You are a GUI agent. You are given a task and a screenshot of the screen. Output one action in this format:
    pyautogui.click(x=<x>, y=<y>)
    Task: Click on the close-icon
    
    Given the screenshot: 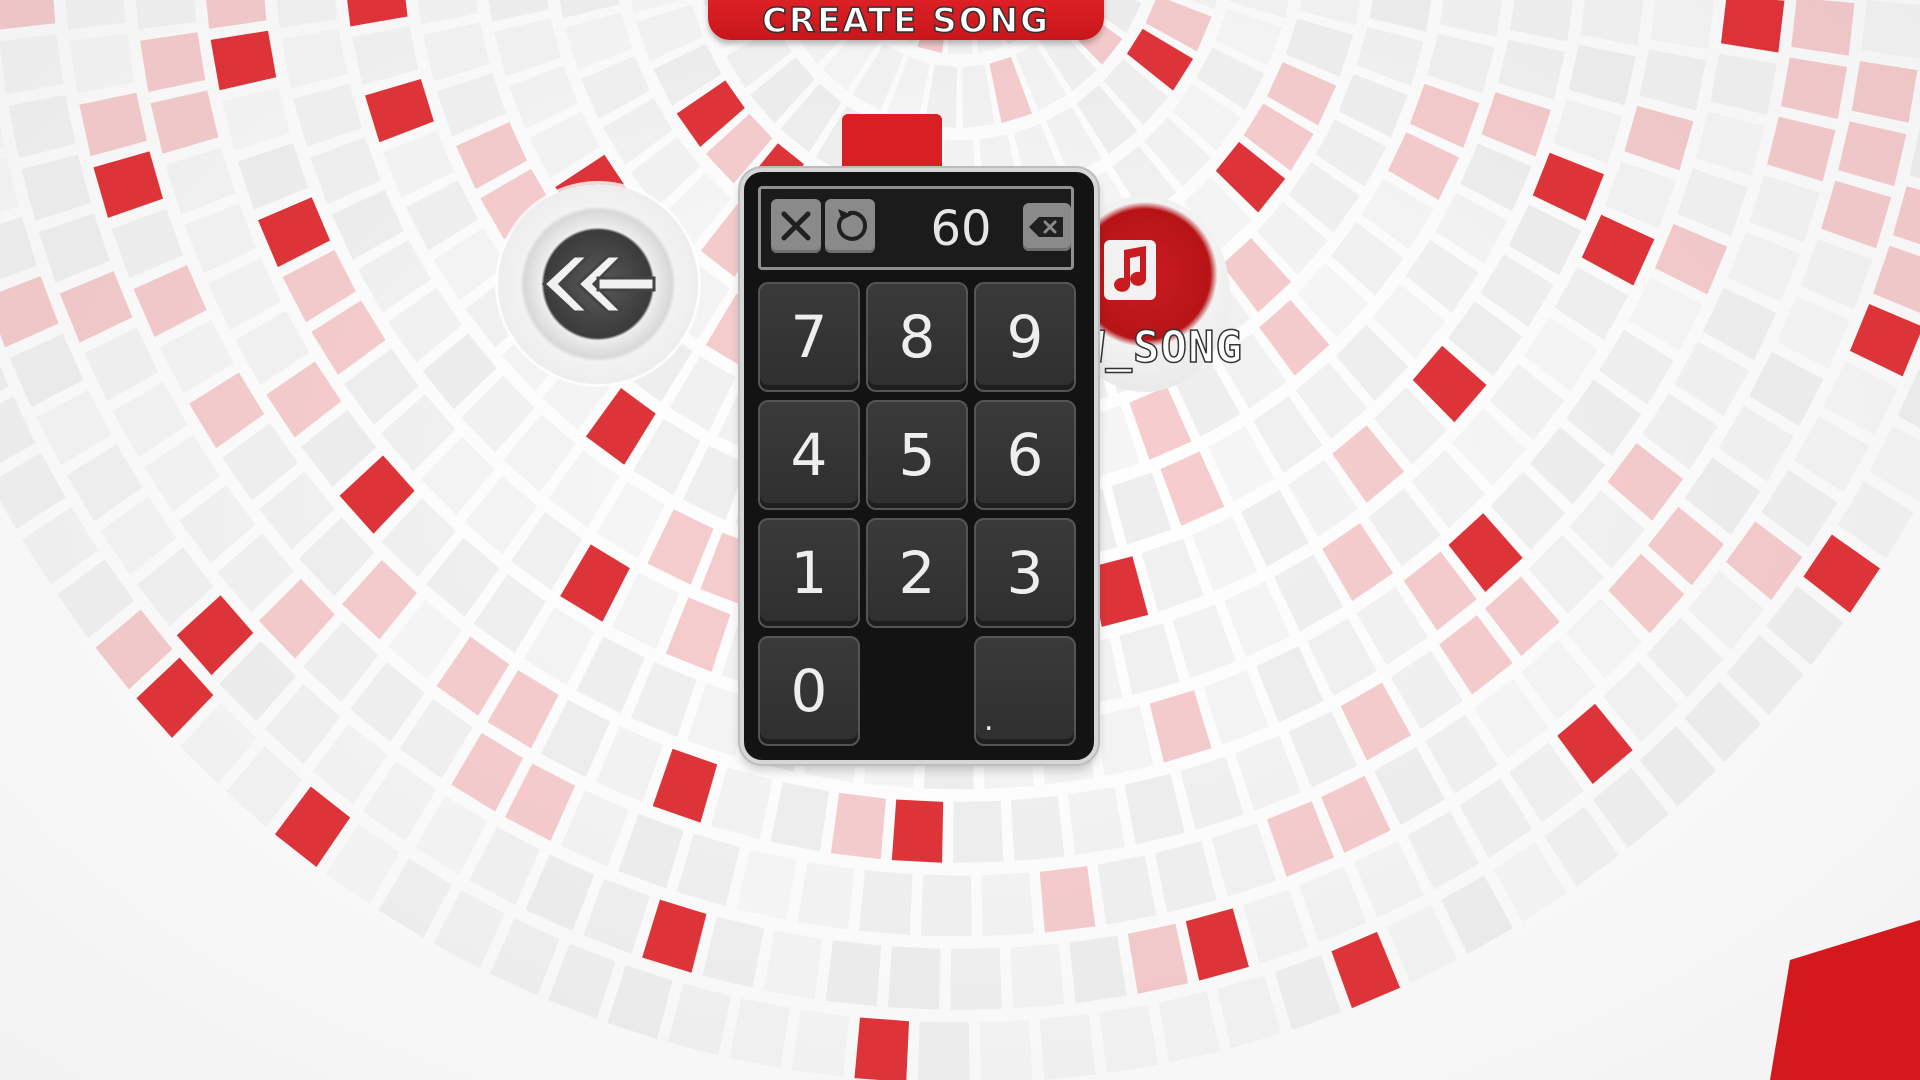 What is the action you would take?
    pyautogui.click(x=796, y=226)
    